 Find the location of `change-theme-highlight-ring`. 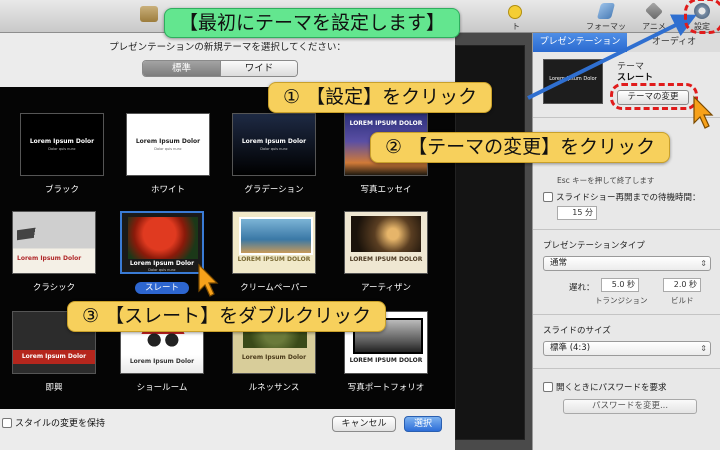

change-theme-highlight-ring is located at coordinates (654, 96).